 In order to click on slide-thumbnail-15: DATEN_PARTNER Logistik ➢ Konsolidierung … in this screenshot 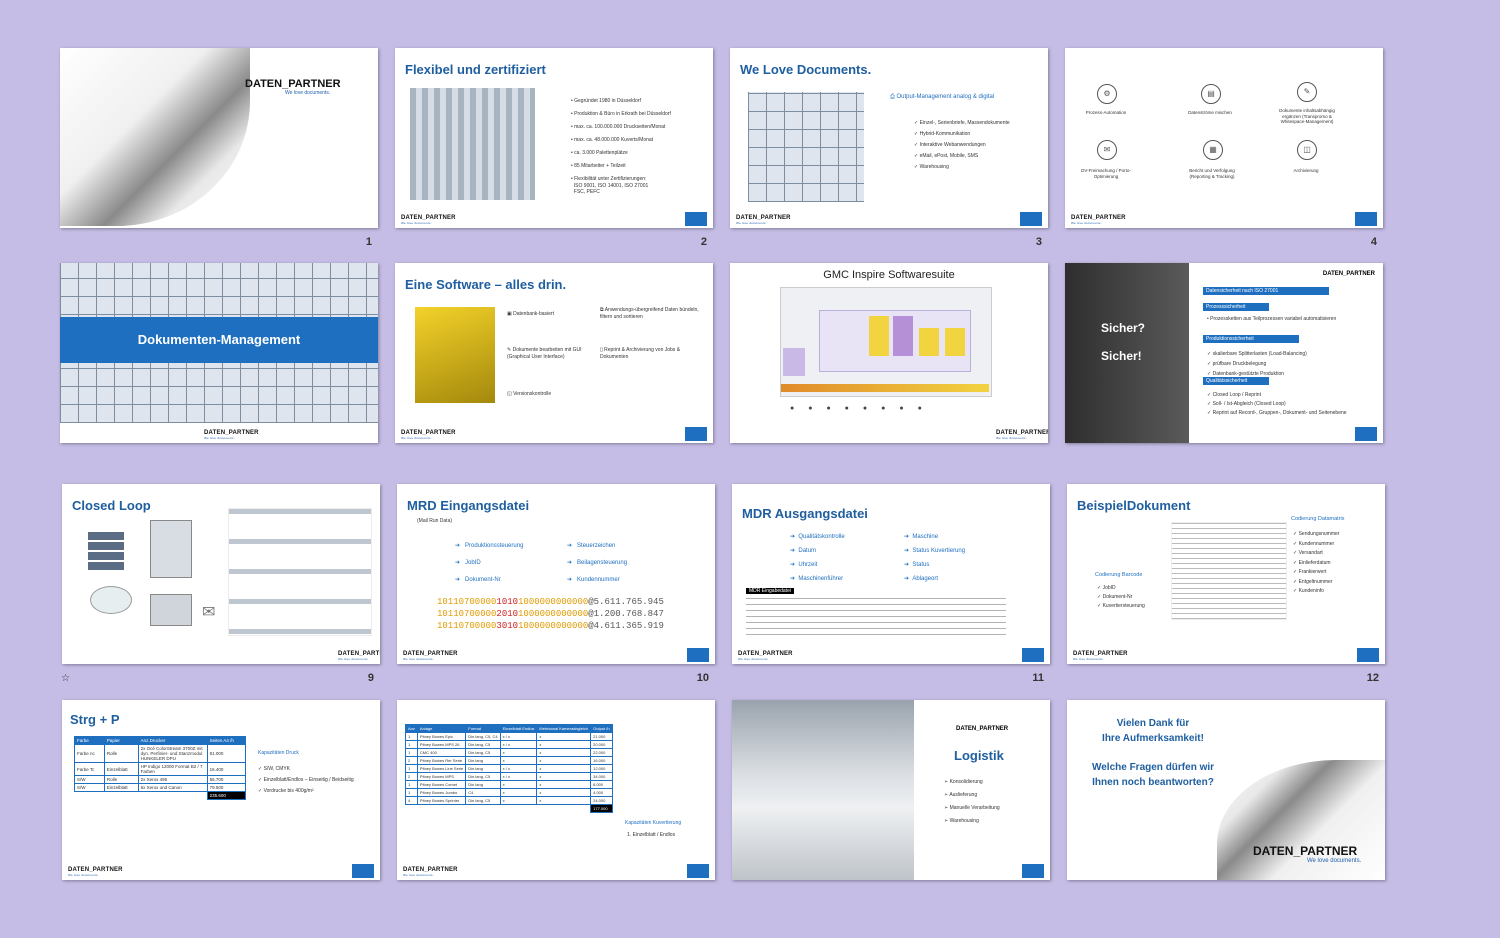, I will do `click(891, 790)`.